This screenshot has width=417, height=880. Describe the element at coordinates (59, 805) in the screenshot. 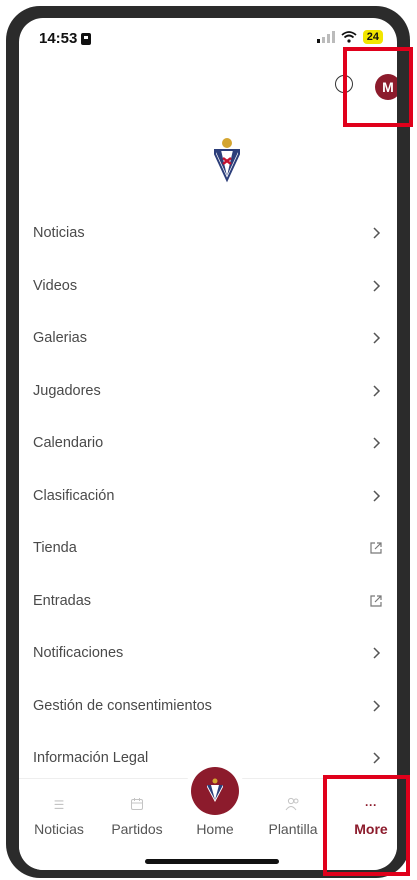

I see `list-icon: ☰` at that location.